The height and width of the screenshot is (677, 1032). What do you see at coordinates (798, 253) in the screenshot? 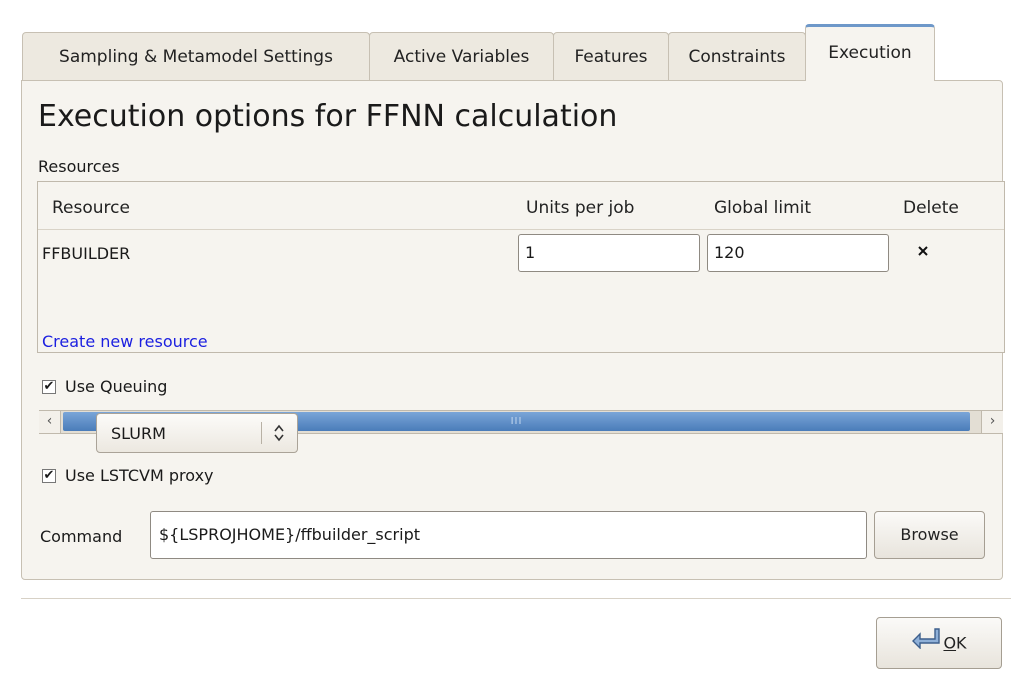
I see `global-limit-input: 120` at bounding box center [798, 253].